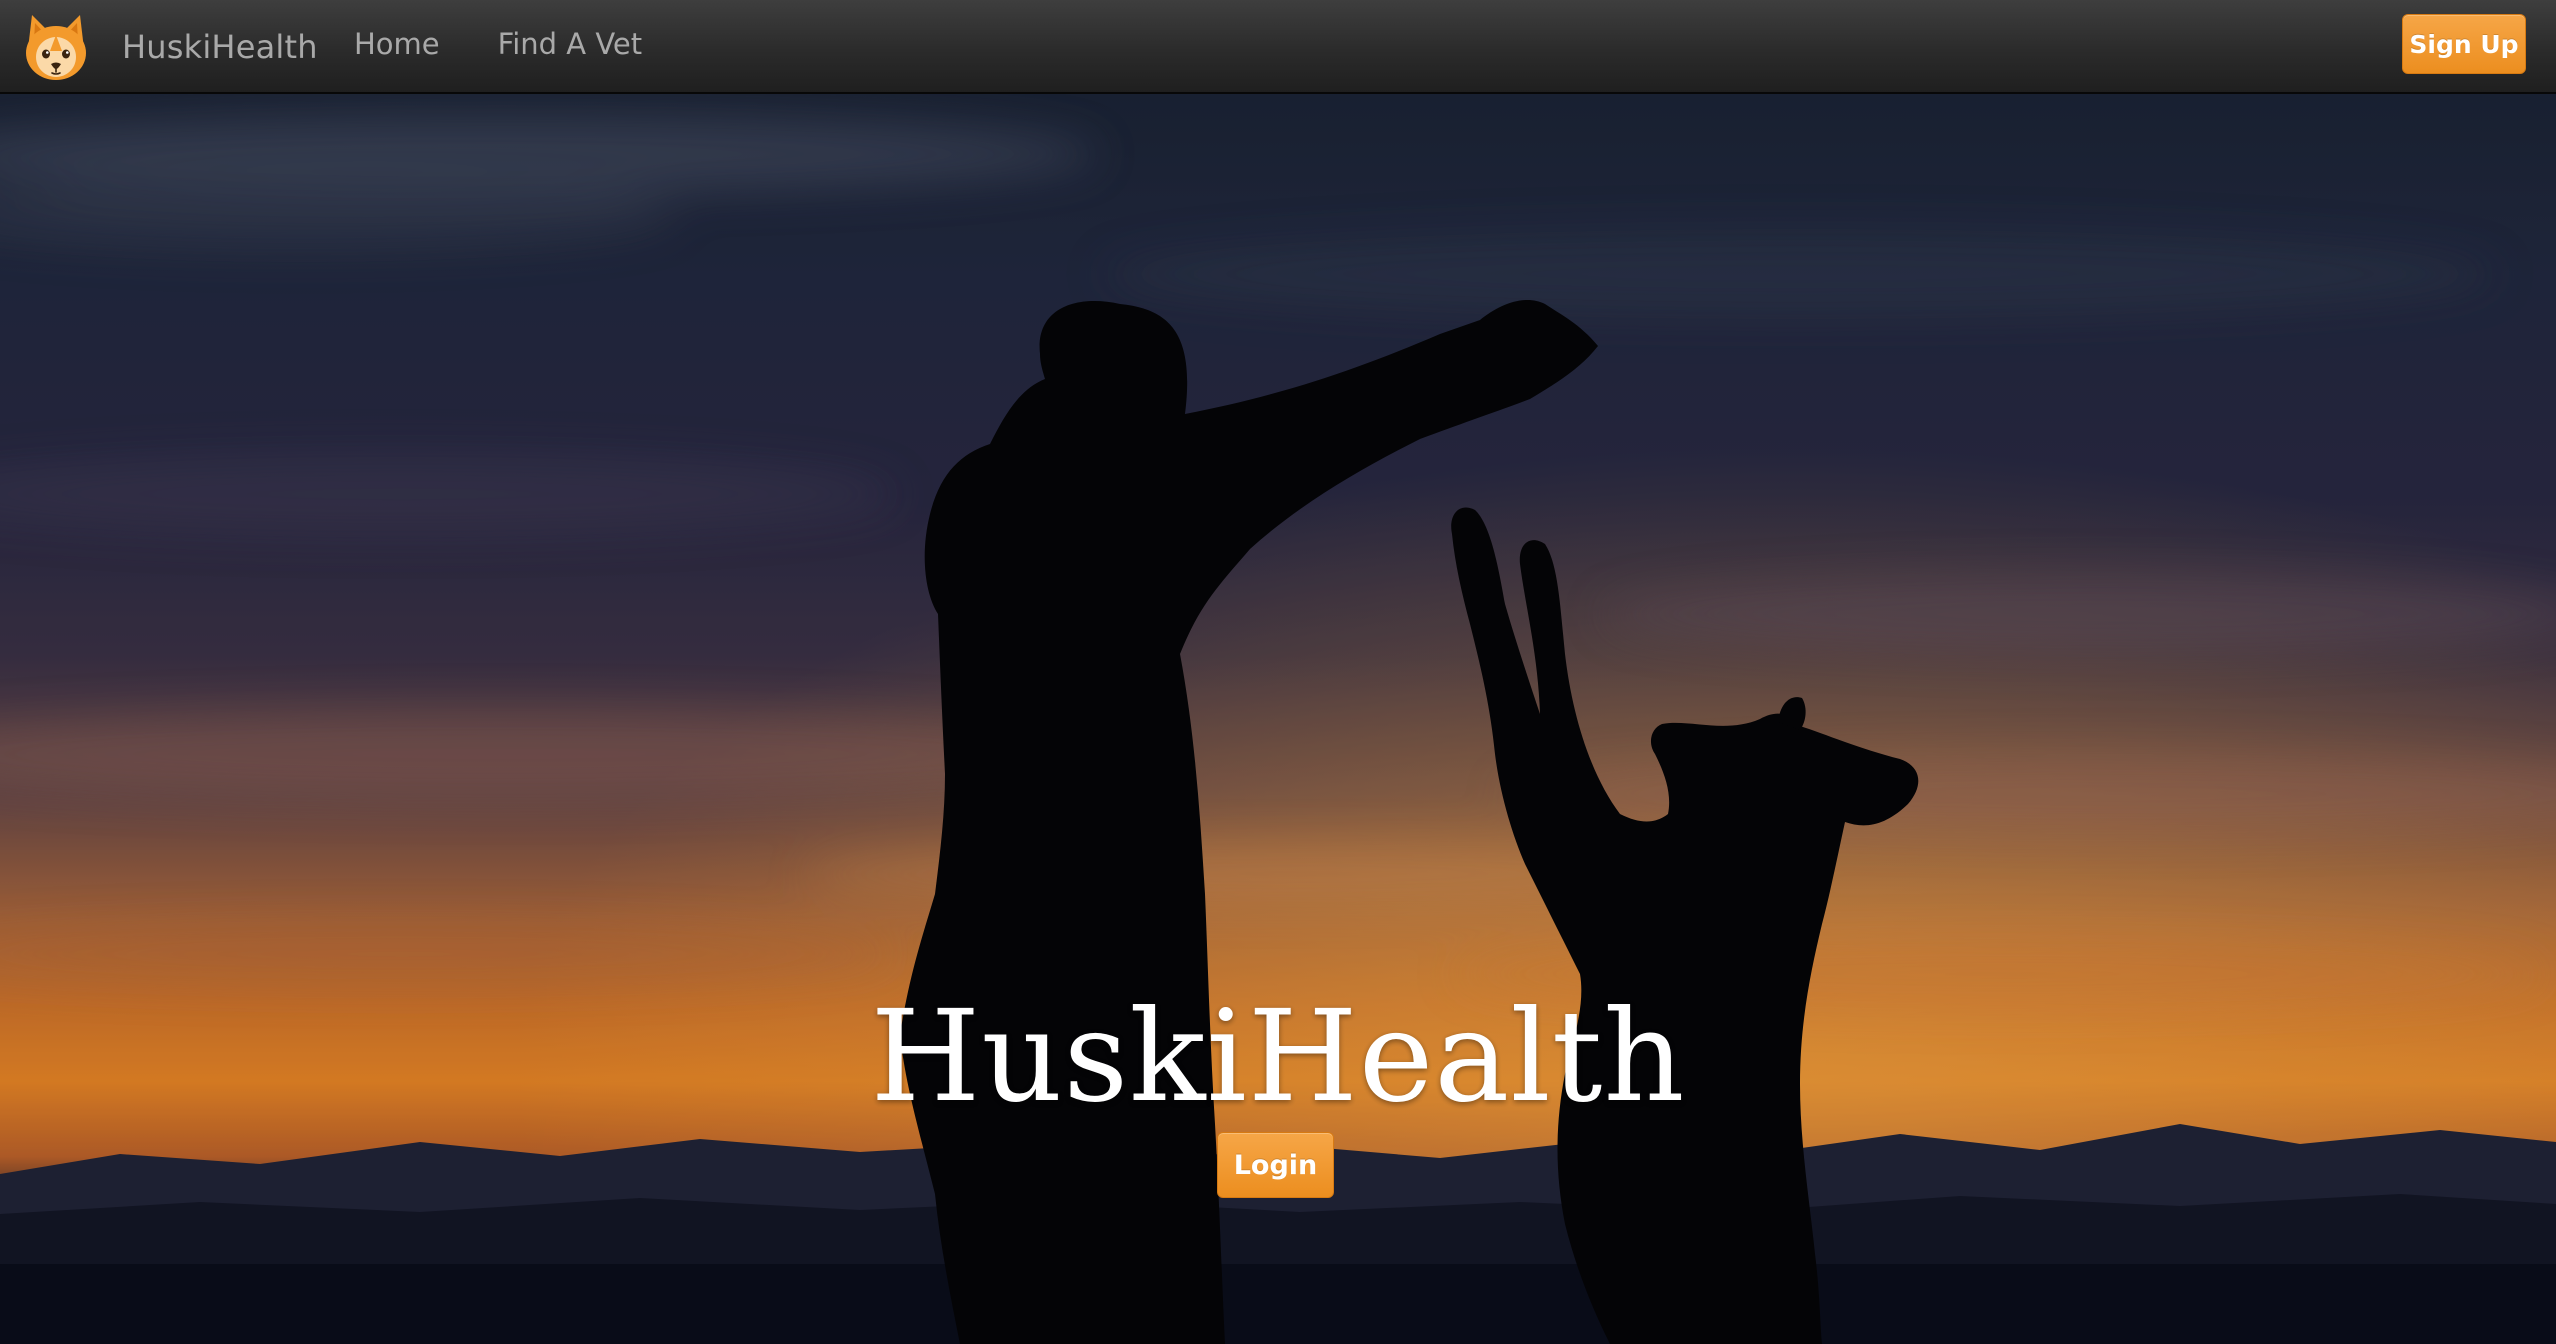 Image resolution: width=2556 pixels, height=1344 pixels. Describe the element at coordinates (2464, 44) in the screenshot. I see `sign-up-button: Sign Up` at that location.